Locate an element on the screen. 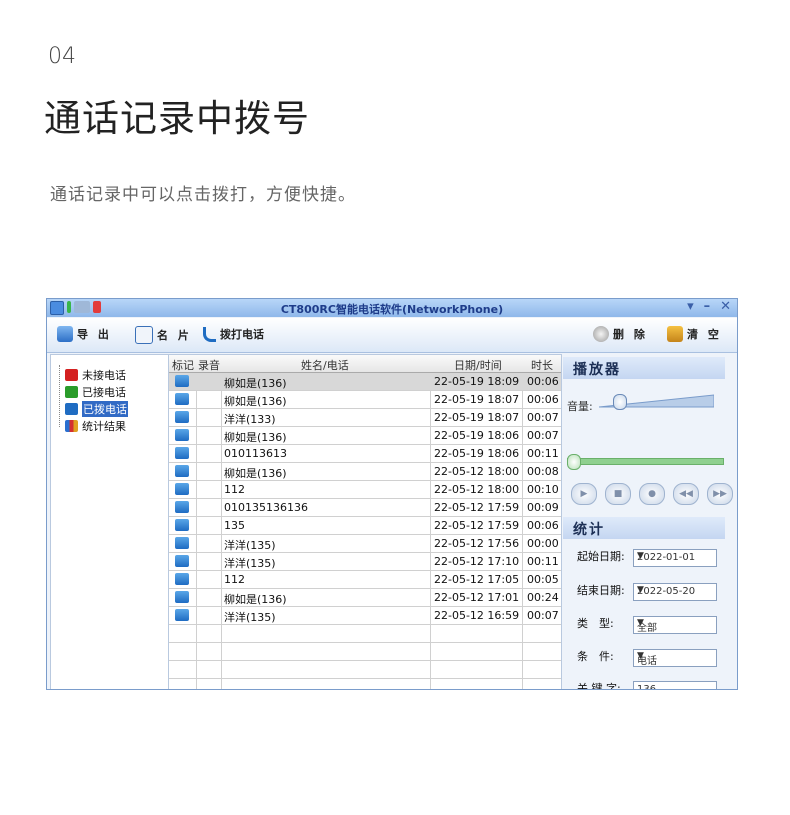  previous-icon: ◀◀ is located at coordinates (686, 494).